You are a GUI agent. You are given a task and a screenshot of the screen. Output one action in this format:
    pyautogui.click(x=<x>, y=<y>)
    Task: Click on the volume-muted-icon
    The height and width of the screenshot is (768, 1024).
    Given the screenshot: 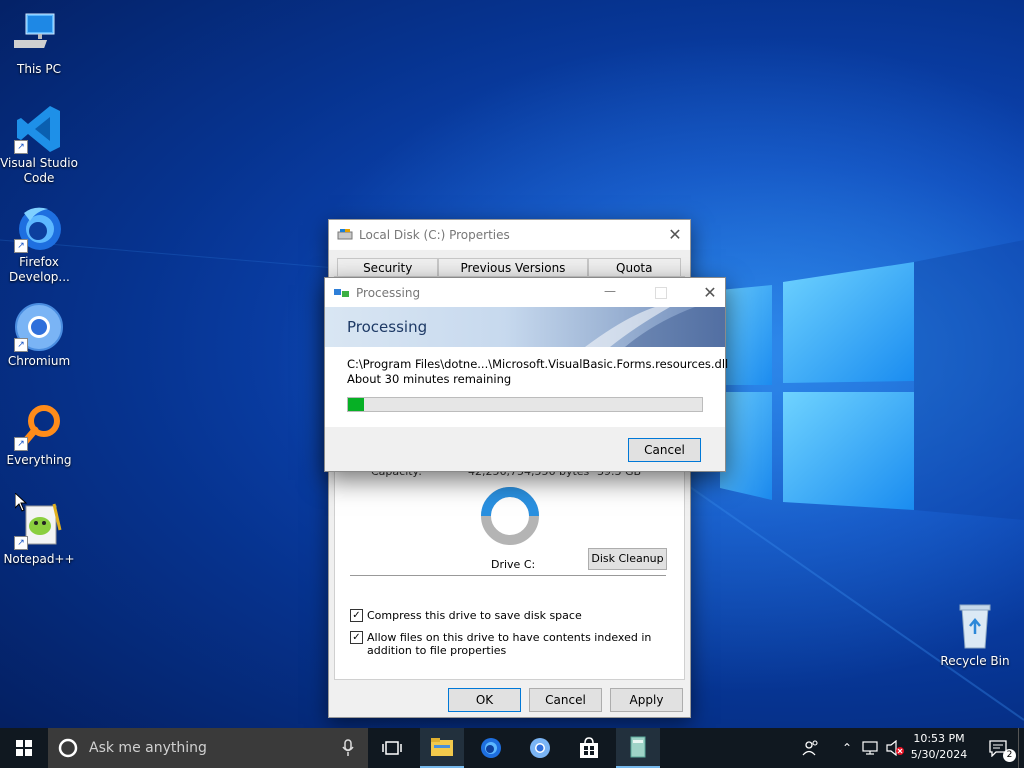 What is the action you would take?
    pyautogui.click(x=895, y=748)
    